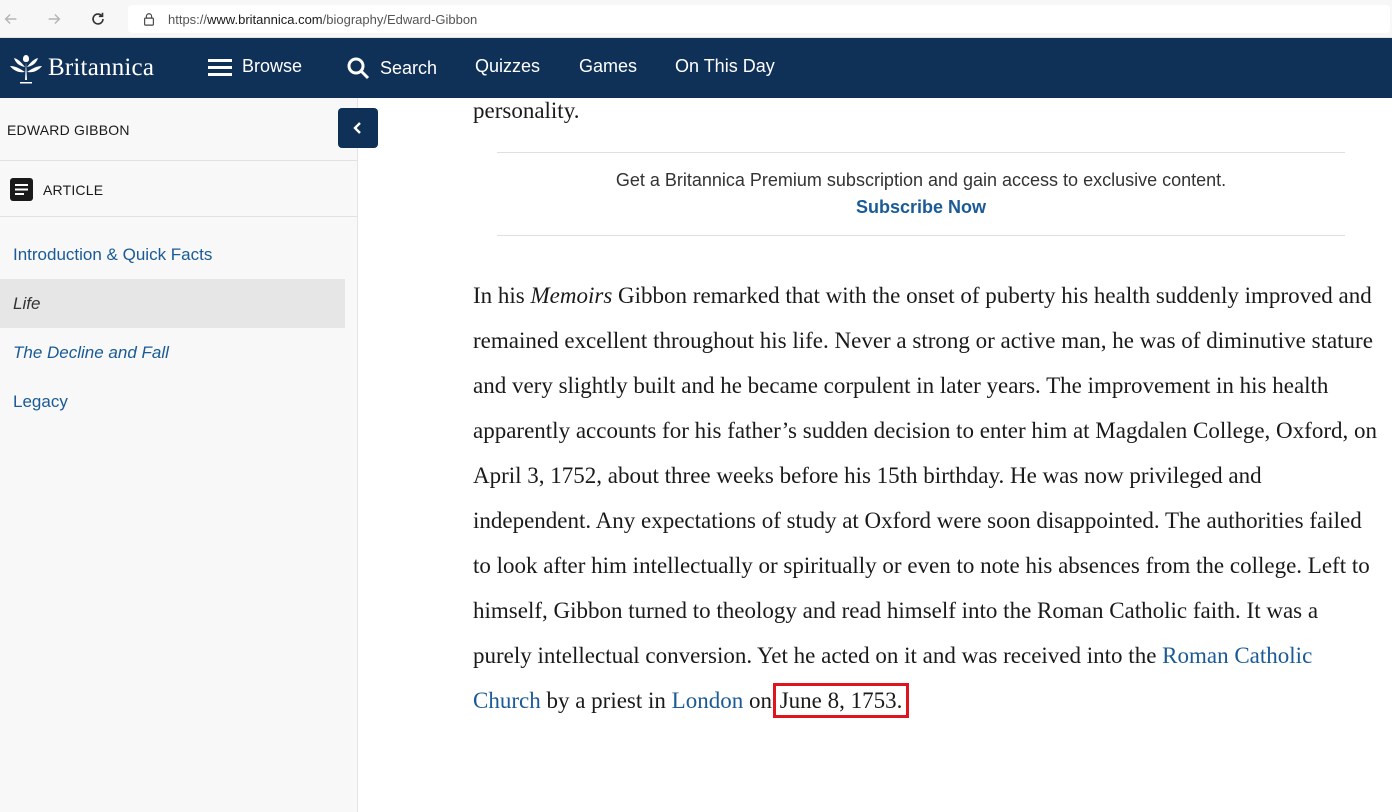 The width and height of the screenshot is (1392, 812). What do you see at coordinates (571, 295) in the screenshot?
I see `memoirs-title: Memoirs` at bounding box center [571, 295].